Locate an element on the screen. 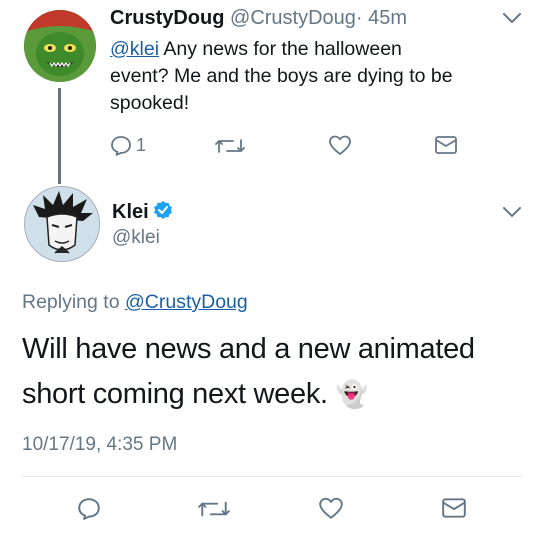  main-tweet-line-1: Will have news and a new animated is located at coordinates (248, 349).